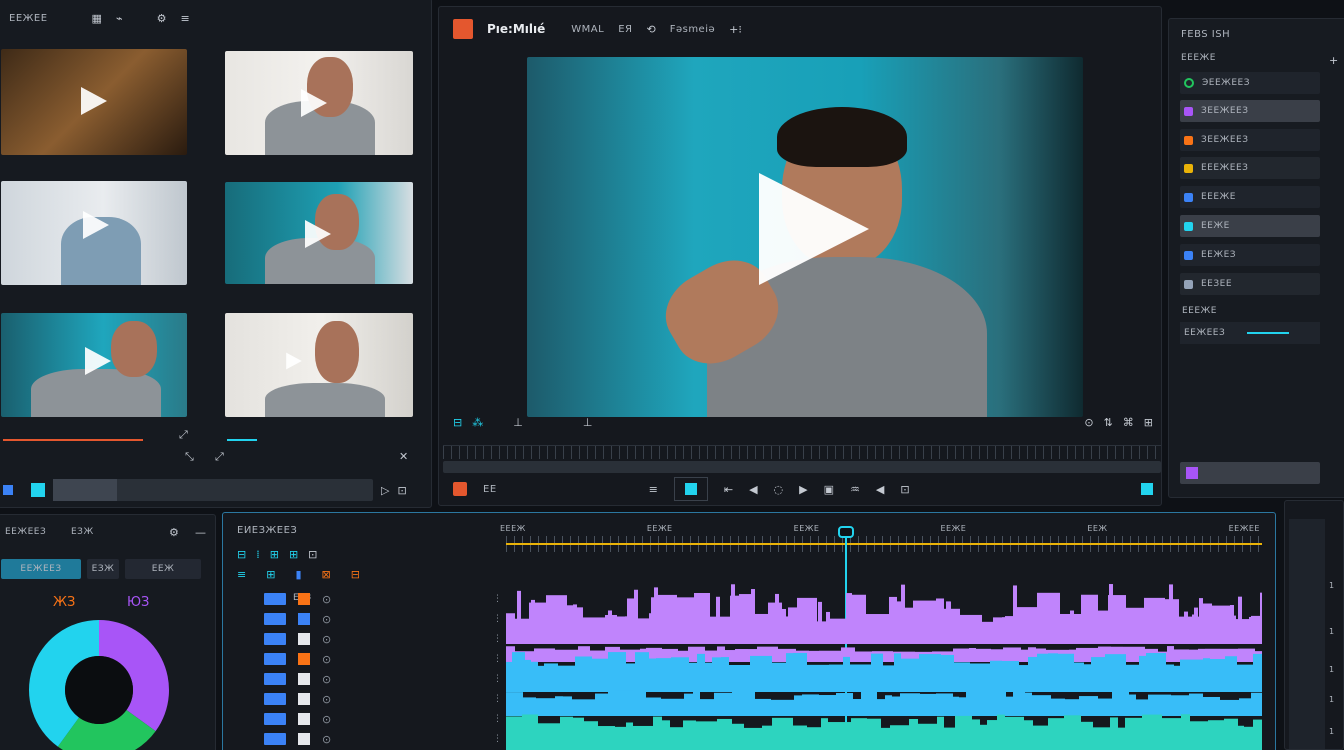 The width and height of the screenshot is (1344, 750). I want to click on close-icon: ✕, so click(403, 456).